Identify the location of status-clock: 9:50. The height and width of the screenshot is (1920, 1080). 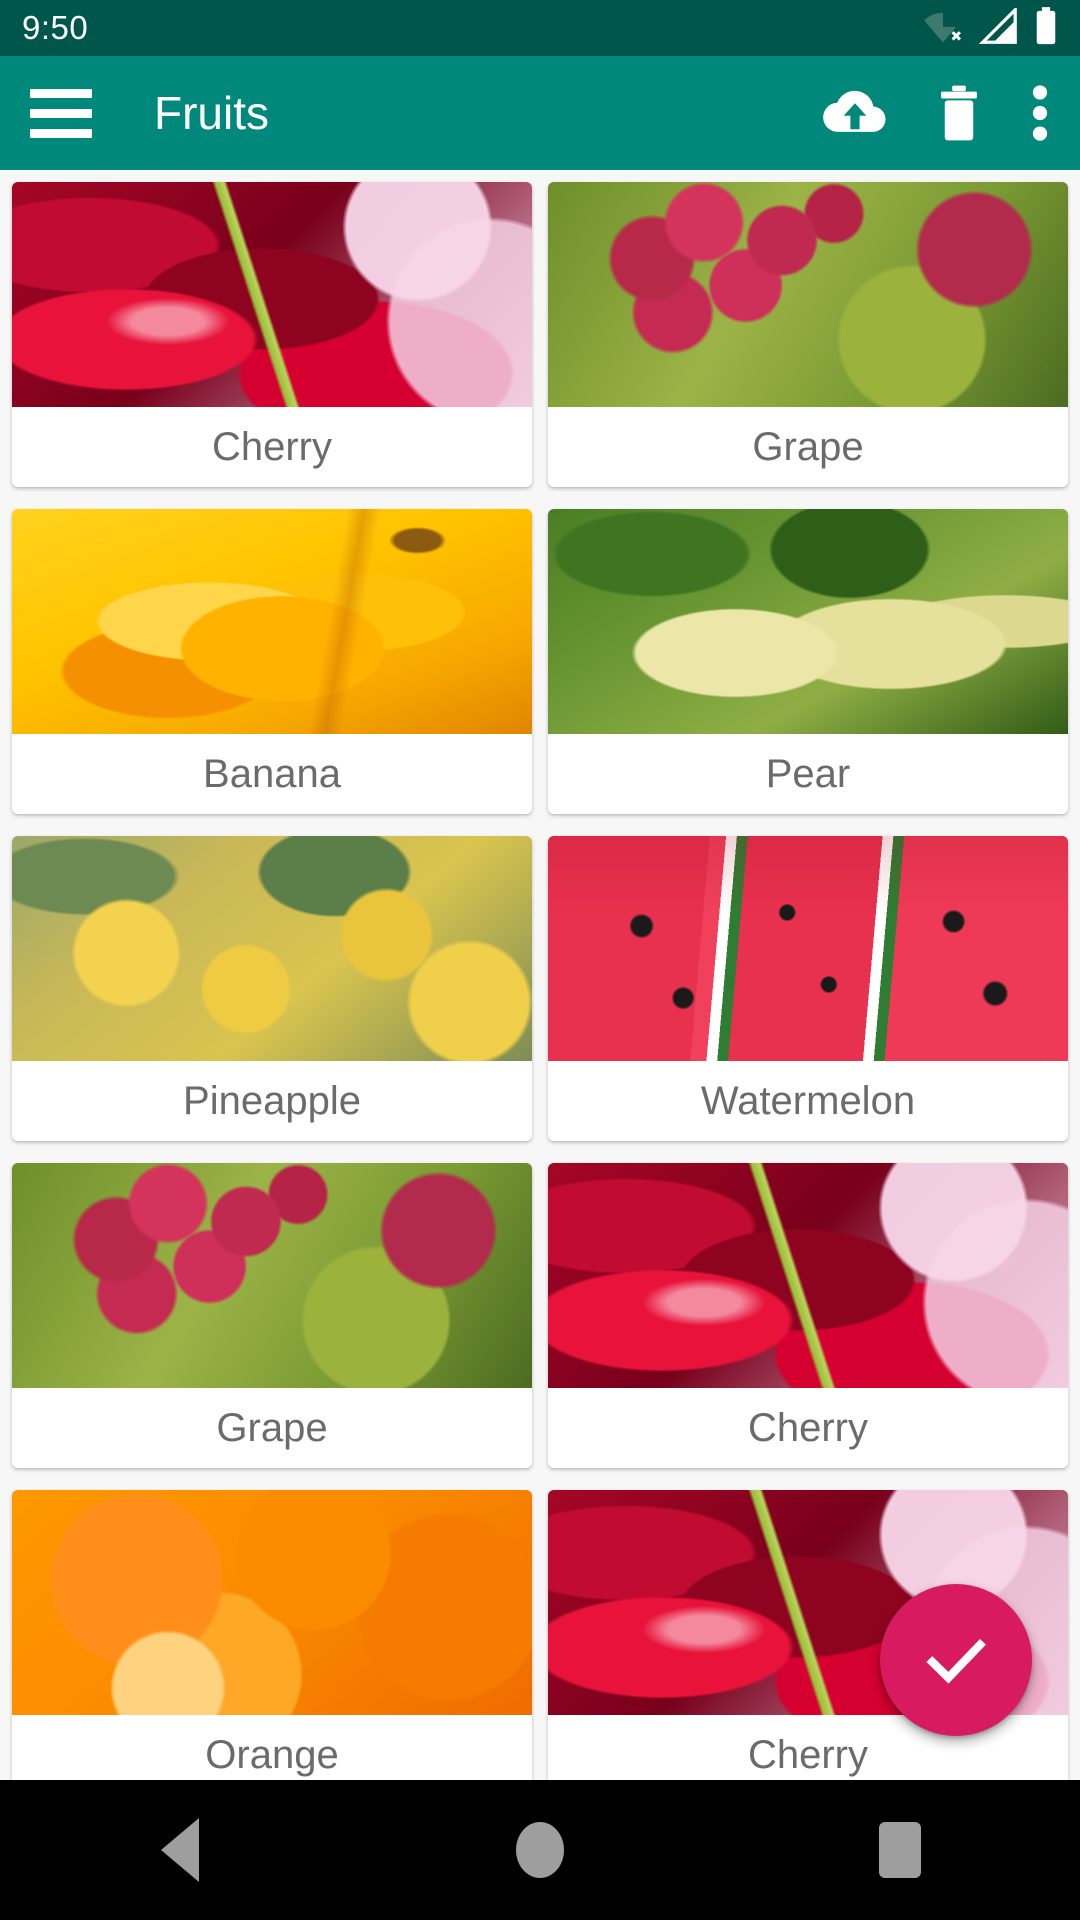
(55, 27).